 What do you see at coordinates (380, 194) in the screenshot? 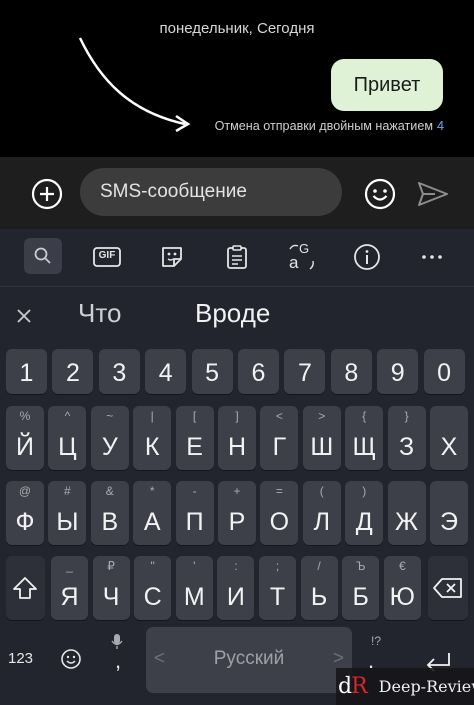
I see `emoji-icon` at bounding box center [380, 194].